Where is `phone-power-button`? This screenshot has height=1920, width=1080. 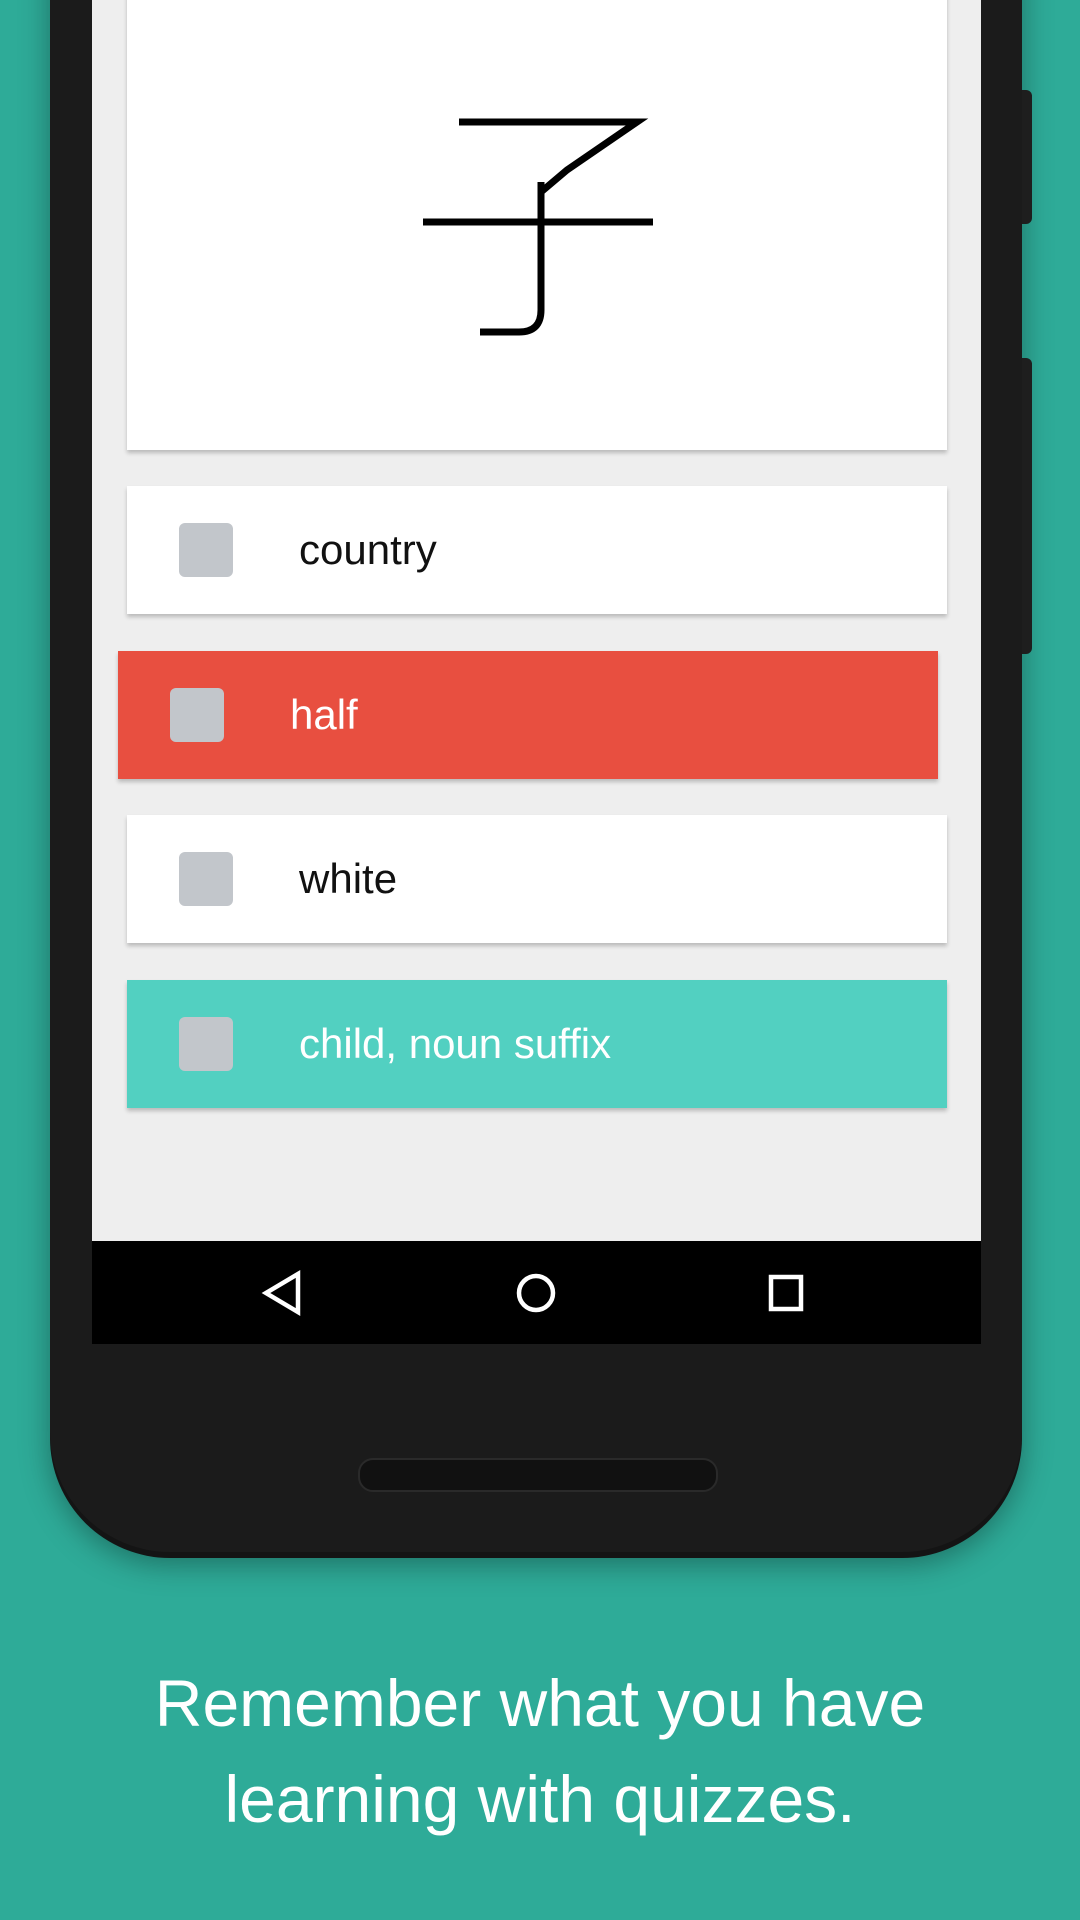
phone-power-button is located at coordinates (1027, 157).